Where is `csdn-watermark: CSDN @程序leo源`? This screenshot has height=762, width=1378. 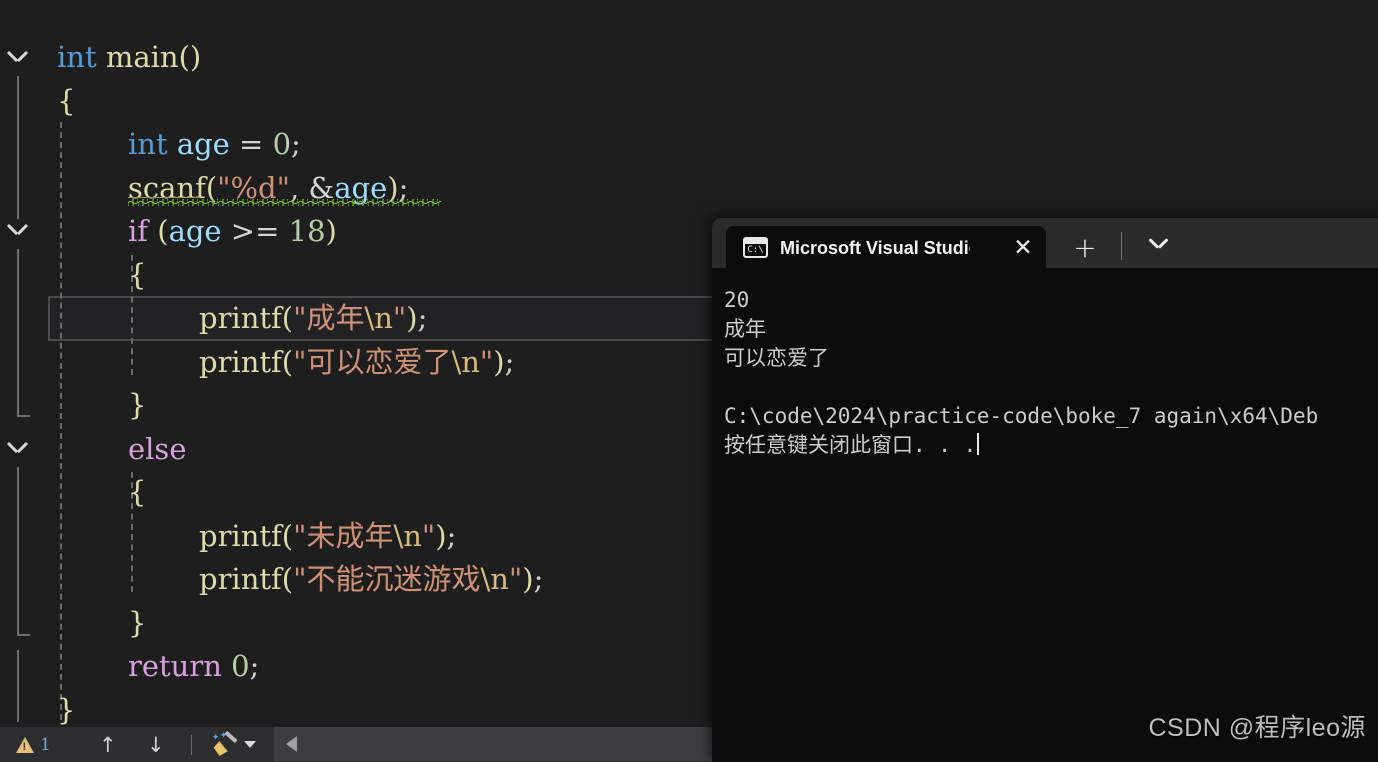
csdn-watermark: CSDN @程序leo源 is located at coordinates (1257, 728).